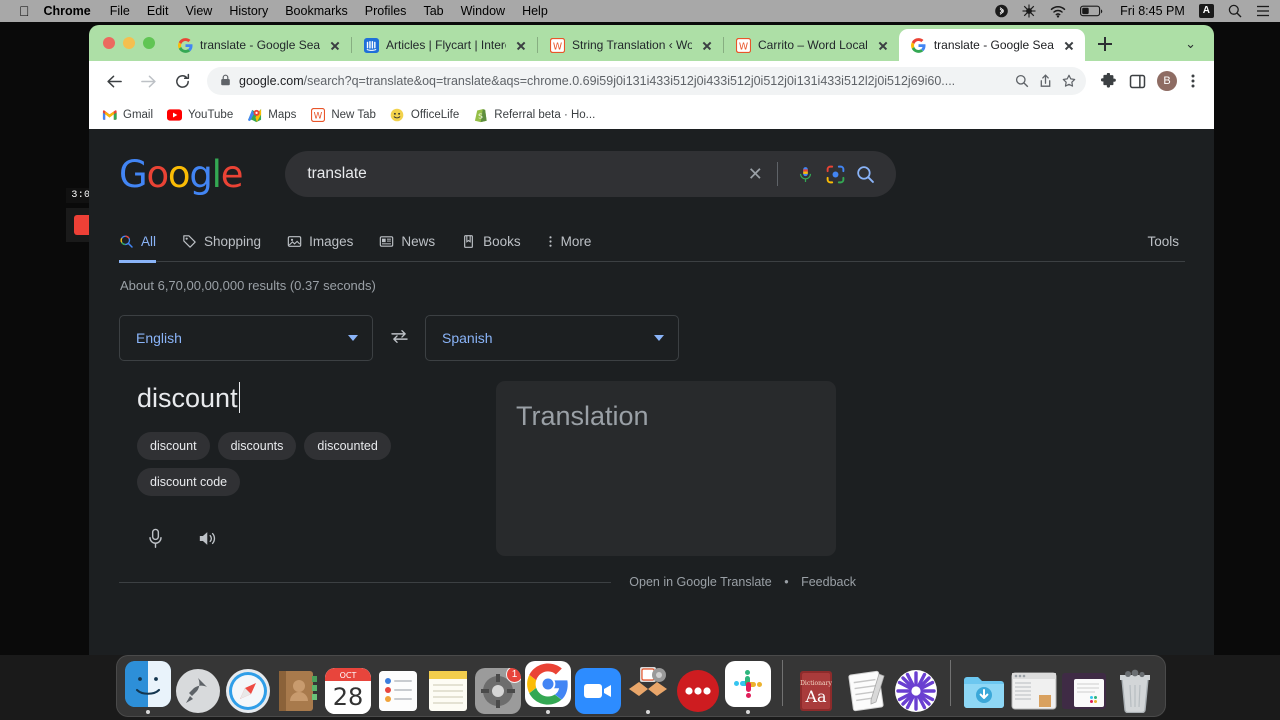 The width and height of the screenshot is (1280, 720). I want to click on input-source-badge: A, so click(1206, 11).